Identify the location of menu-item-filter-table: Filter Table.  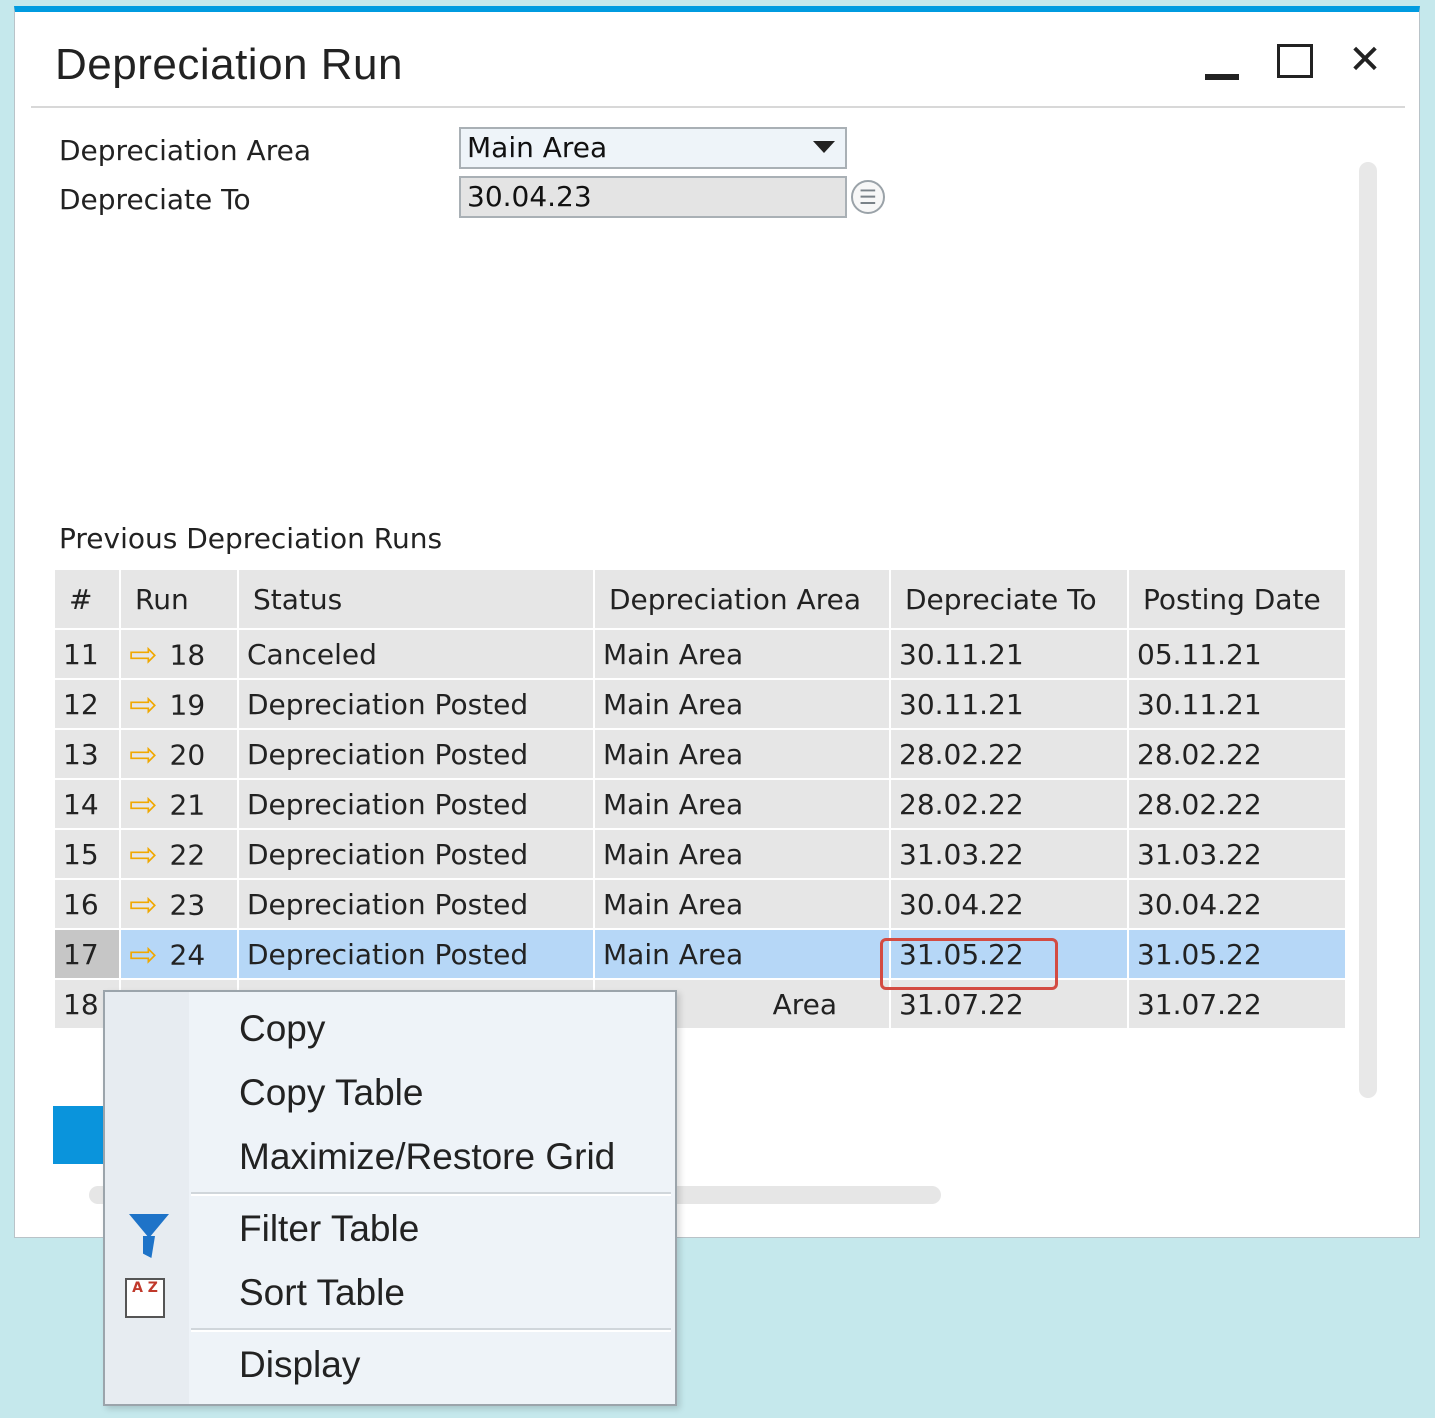
(329, 1229).